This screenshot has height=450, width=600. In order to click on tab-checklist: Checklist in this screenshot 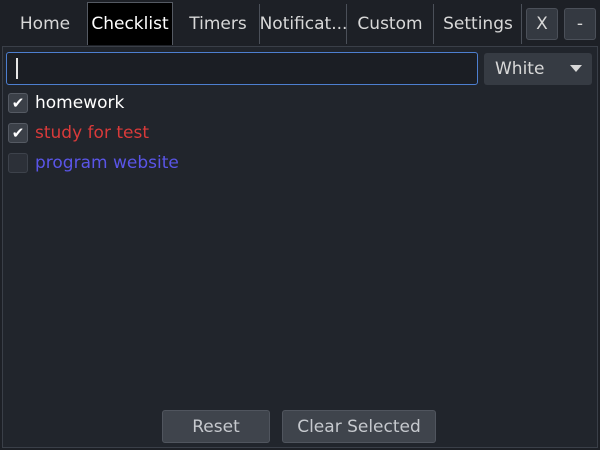, I will do `click(130, 23)`.